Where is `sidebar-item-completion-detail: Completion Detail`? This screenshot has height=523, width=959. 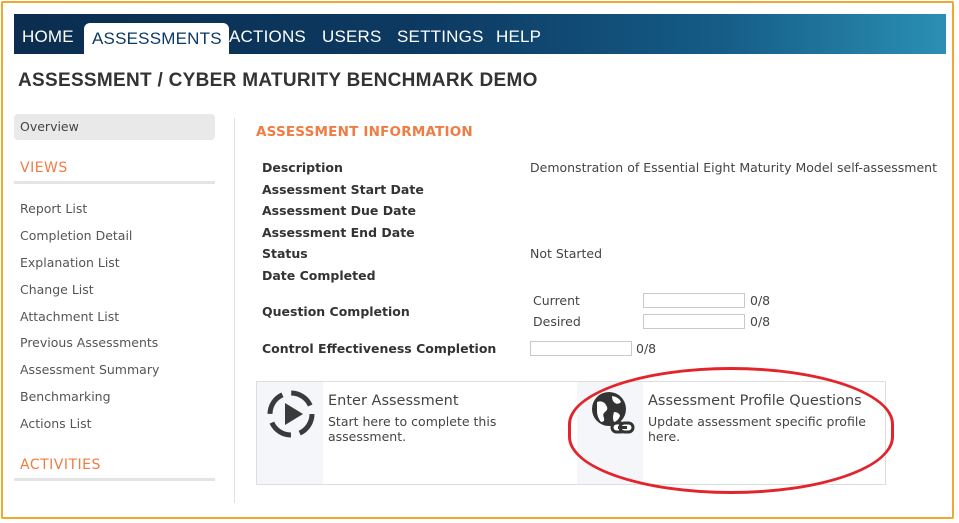 sidebar-item-completion-detail: Completion Detail is located at coordinates (76, 235).